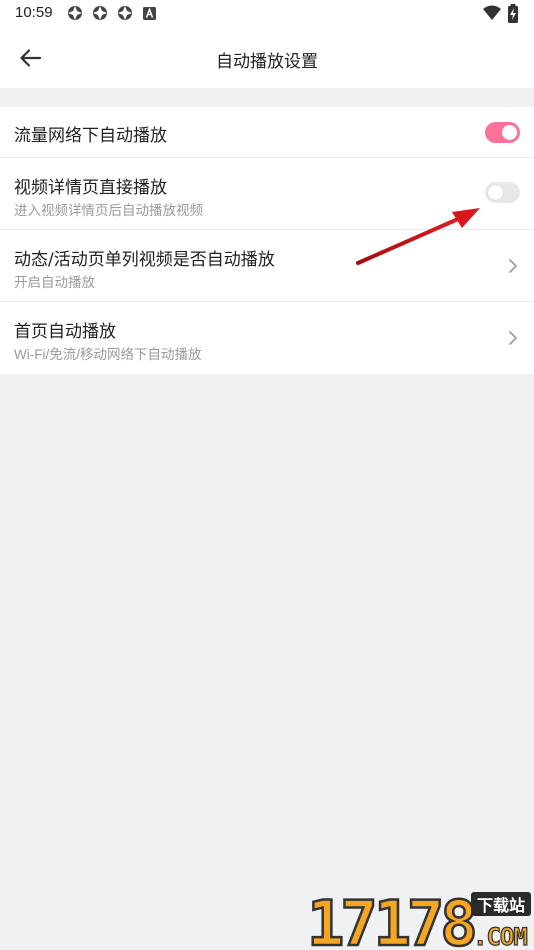 The height and width of the screenshot is (950, 534). What do you see at coordinates (492, 12) in the screenshot?
I see `wifi-icon` at bounding box center [492, 12].